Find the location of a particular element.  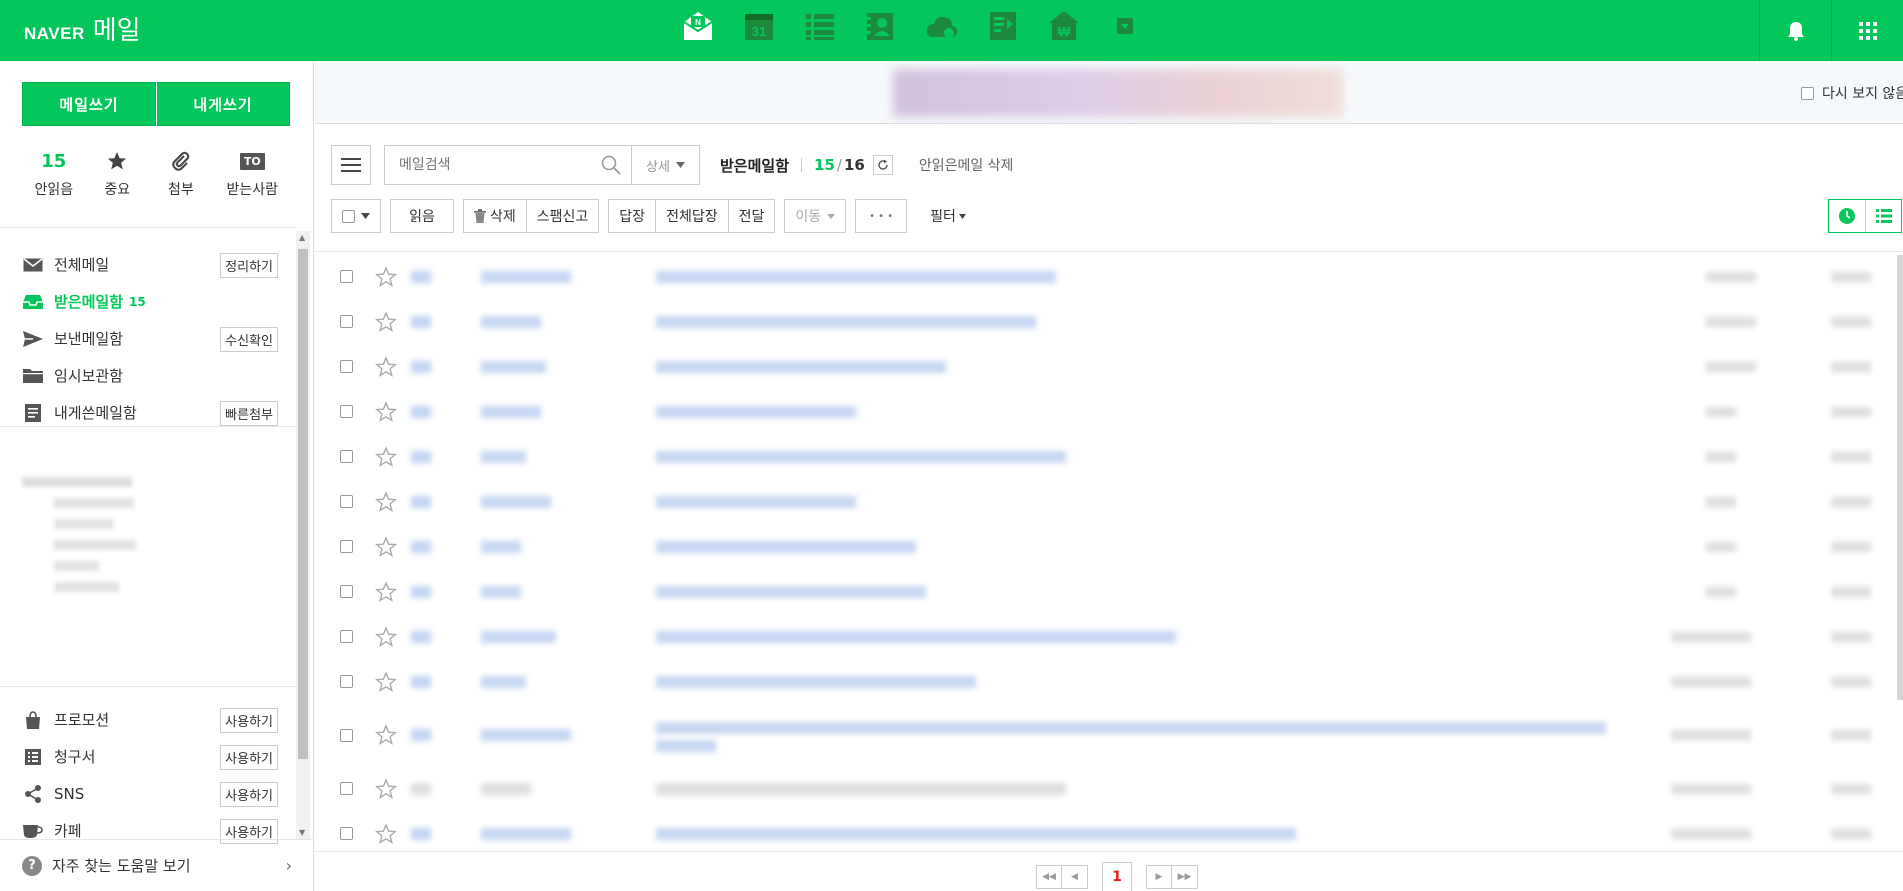

folder-bills: 청구서 사용하기 is located at coordinates (150, 756).